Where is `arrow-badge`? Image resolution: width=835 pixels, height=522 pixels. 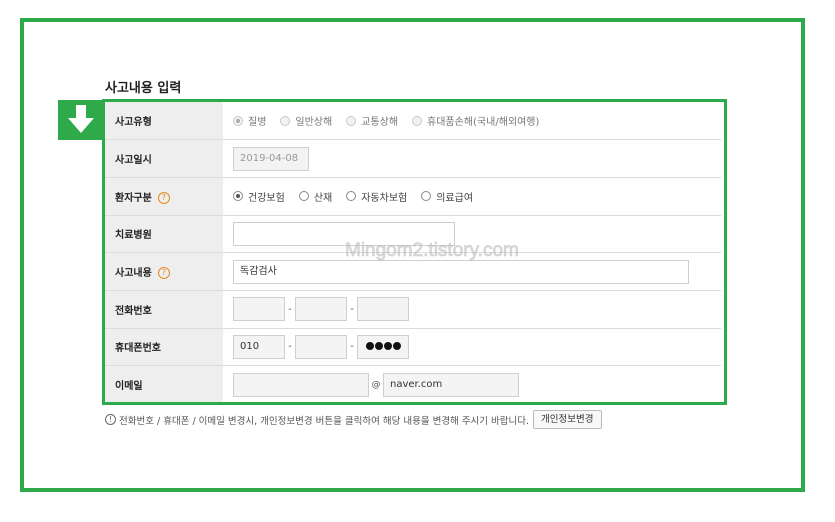
arrow-badge is located at coordinates (81, 120).